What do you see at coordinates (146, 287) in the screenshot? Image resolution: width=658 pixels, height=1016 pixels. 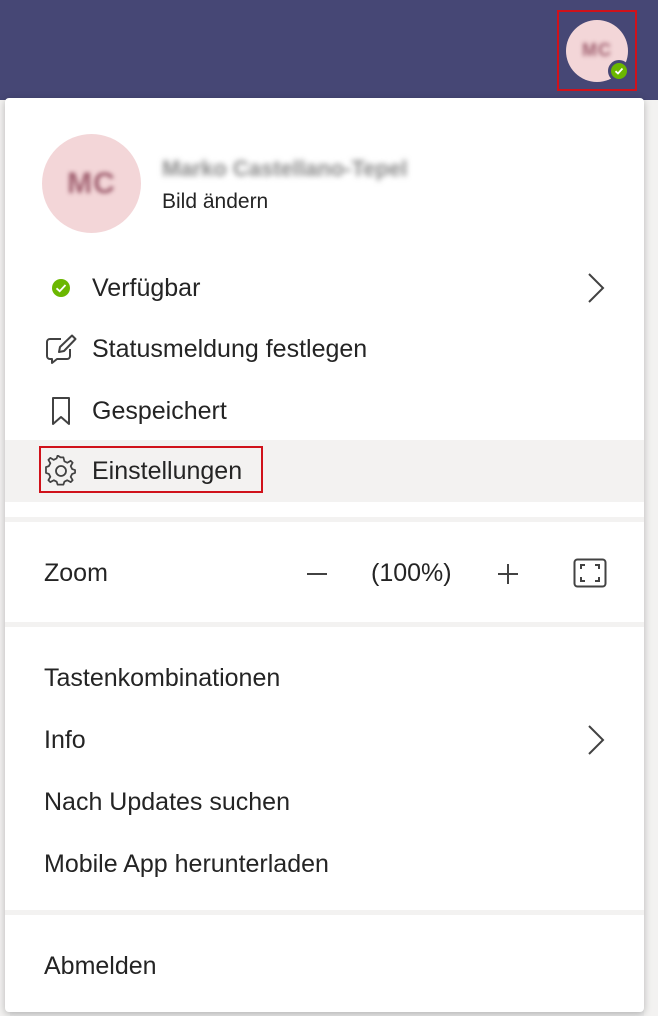 I see `menu-item-label: Verfügbar` at bounding box center [146, 287].